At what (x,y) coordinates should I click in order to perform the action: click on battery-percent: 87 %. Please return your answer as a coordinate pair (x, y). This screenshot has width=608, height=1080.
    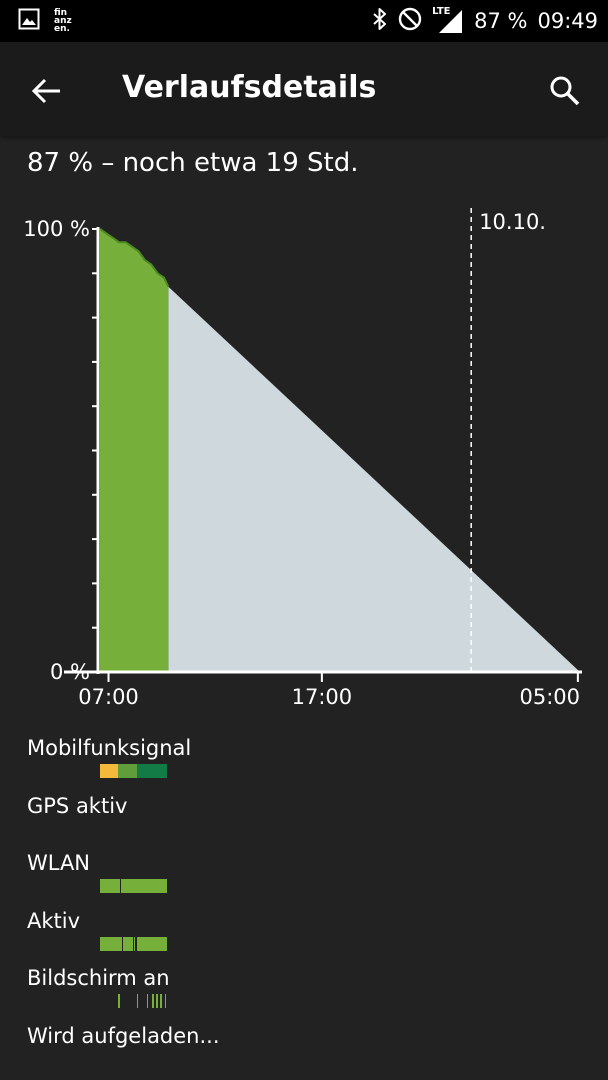
    Looking at the image, I should click on (501, 21).